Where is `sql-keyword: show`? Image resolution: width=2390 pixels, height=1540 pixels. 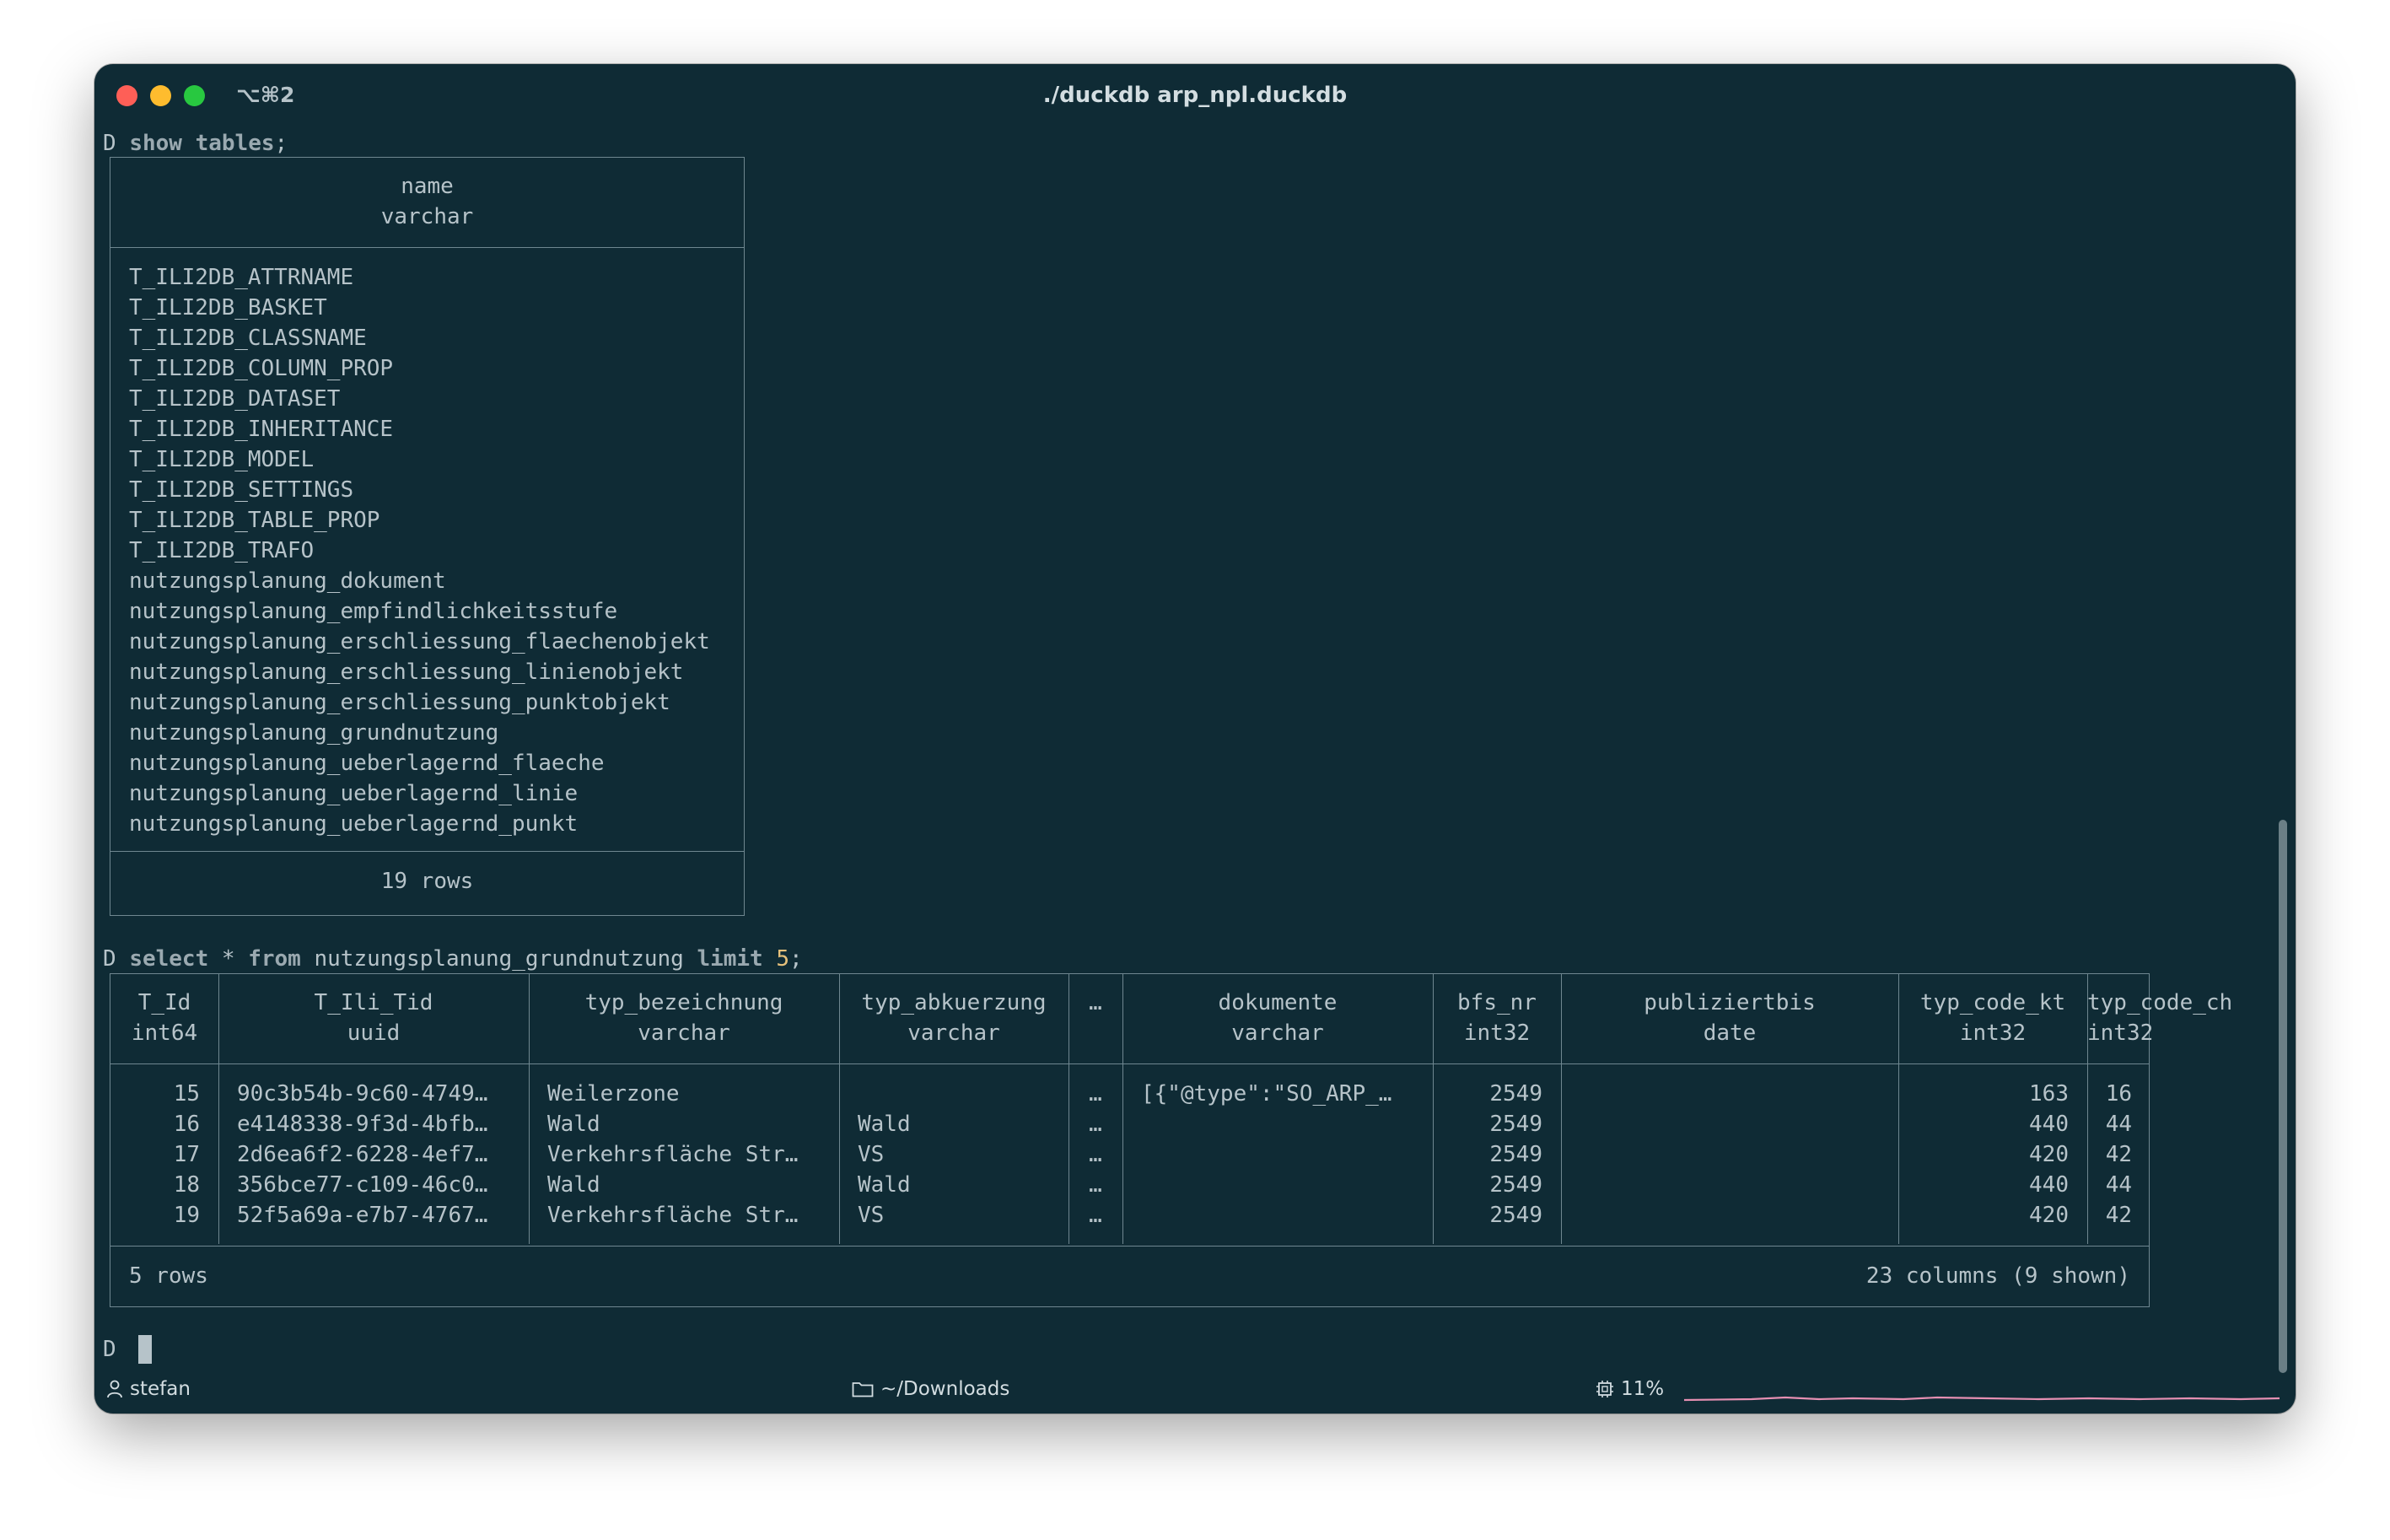 sql-keyword: show is located at coordinates (155, 143).